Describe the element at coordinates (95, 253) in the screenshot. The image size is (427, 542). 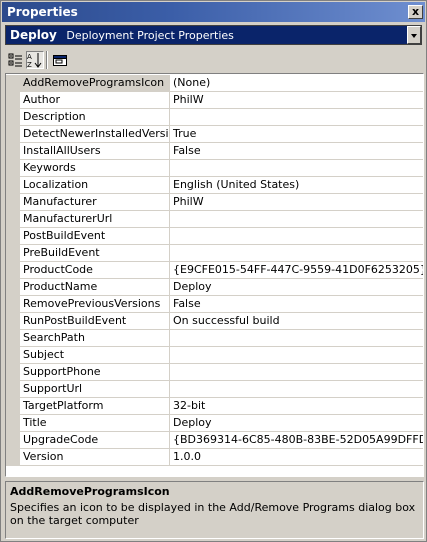
I see `property-name: PreBuildEvent` at that location.